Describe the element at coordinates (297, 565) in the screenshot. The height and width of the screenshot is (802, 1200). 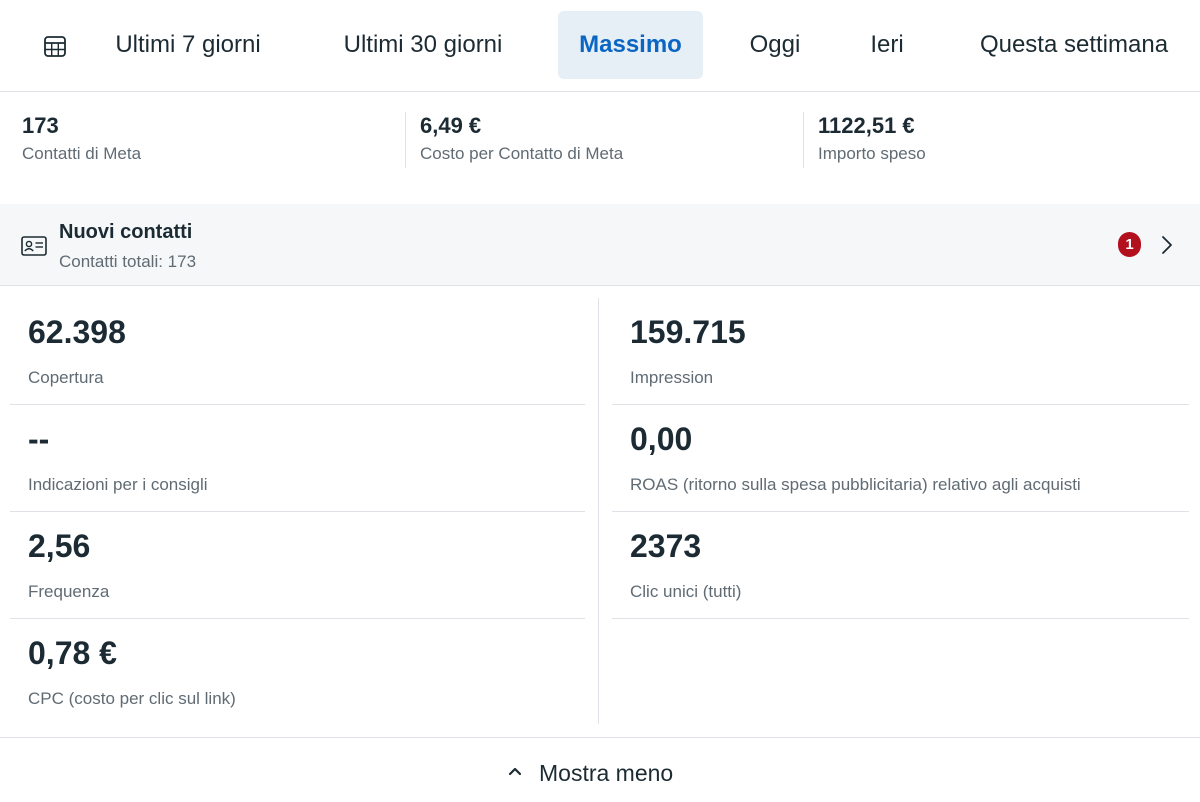
I see `metric-frequency: 2,56 Frequenza` at that location.